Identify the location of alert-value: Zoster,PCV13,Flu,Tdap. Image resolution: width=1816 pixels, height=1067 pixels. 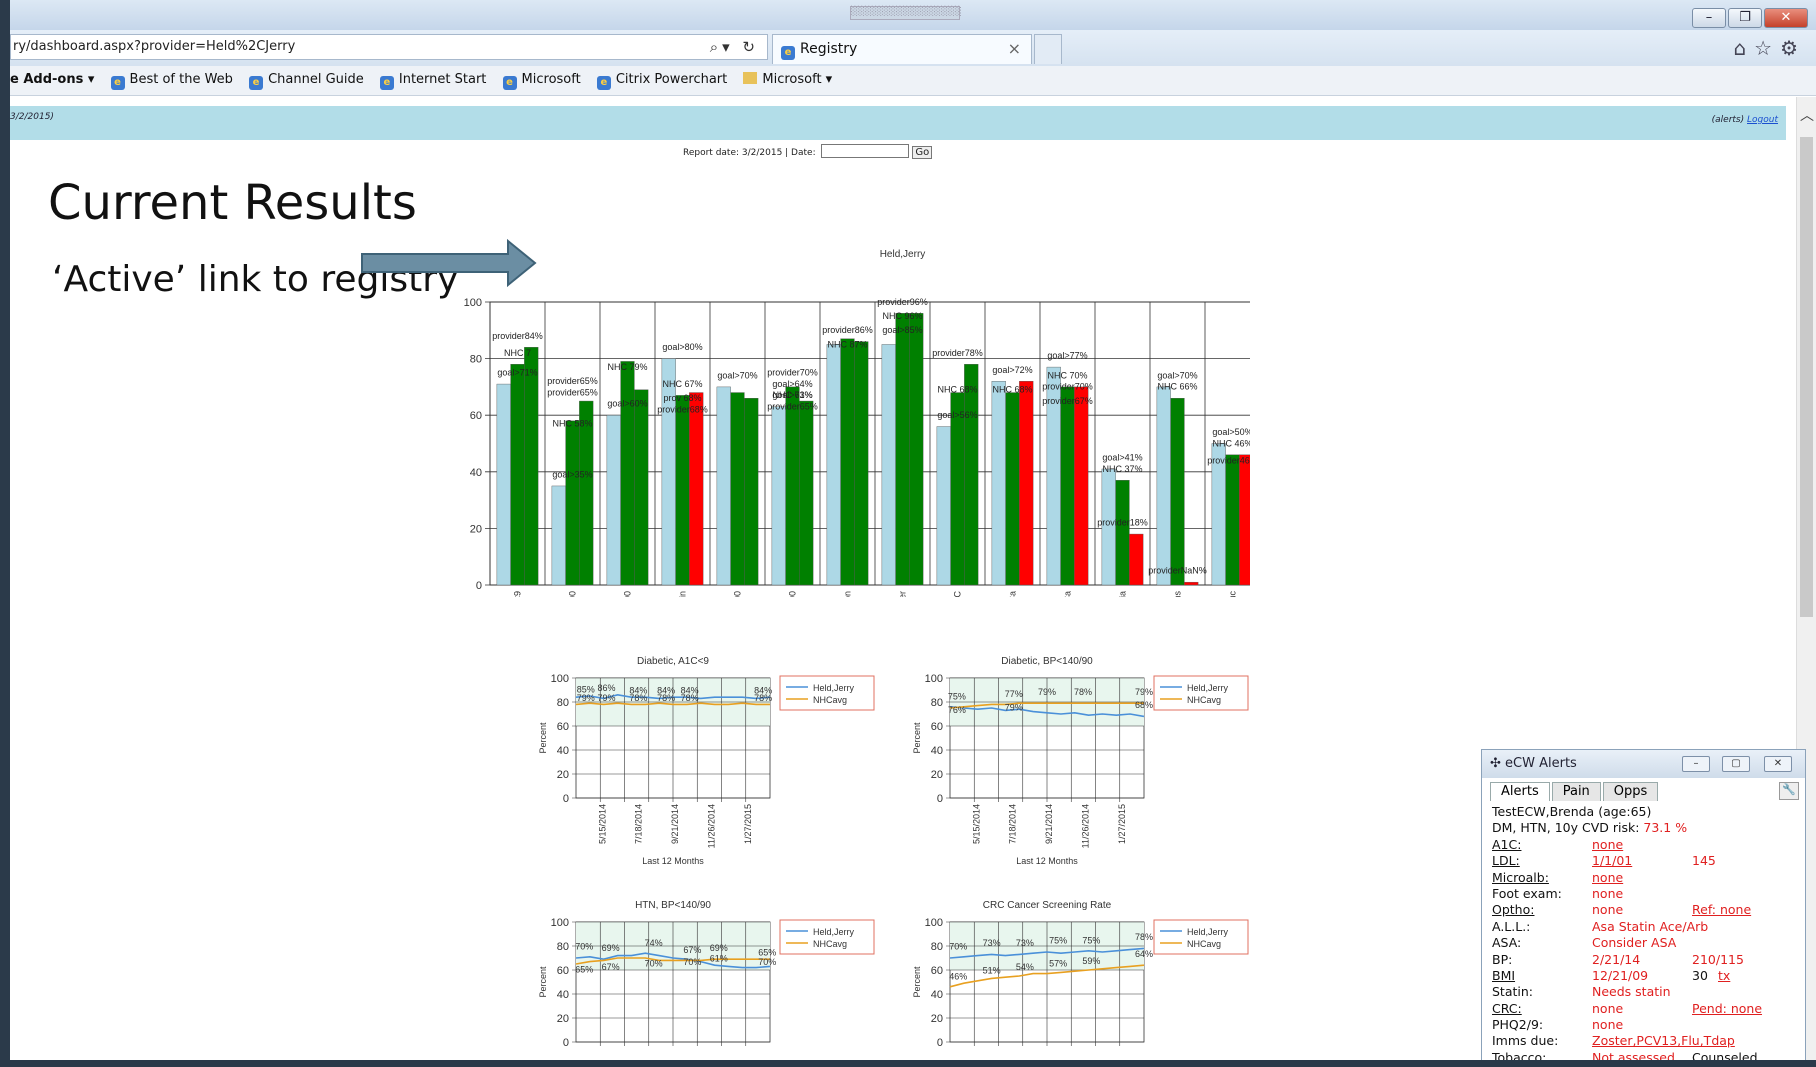
(1663, 1040).